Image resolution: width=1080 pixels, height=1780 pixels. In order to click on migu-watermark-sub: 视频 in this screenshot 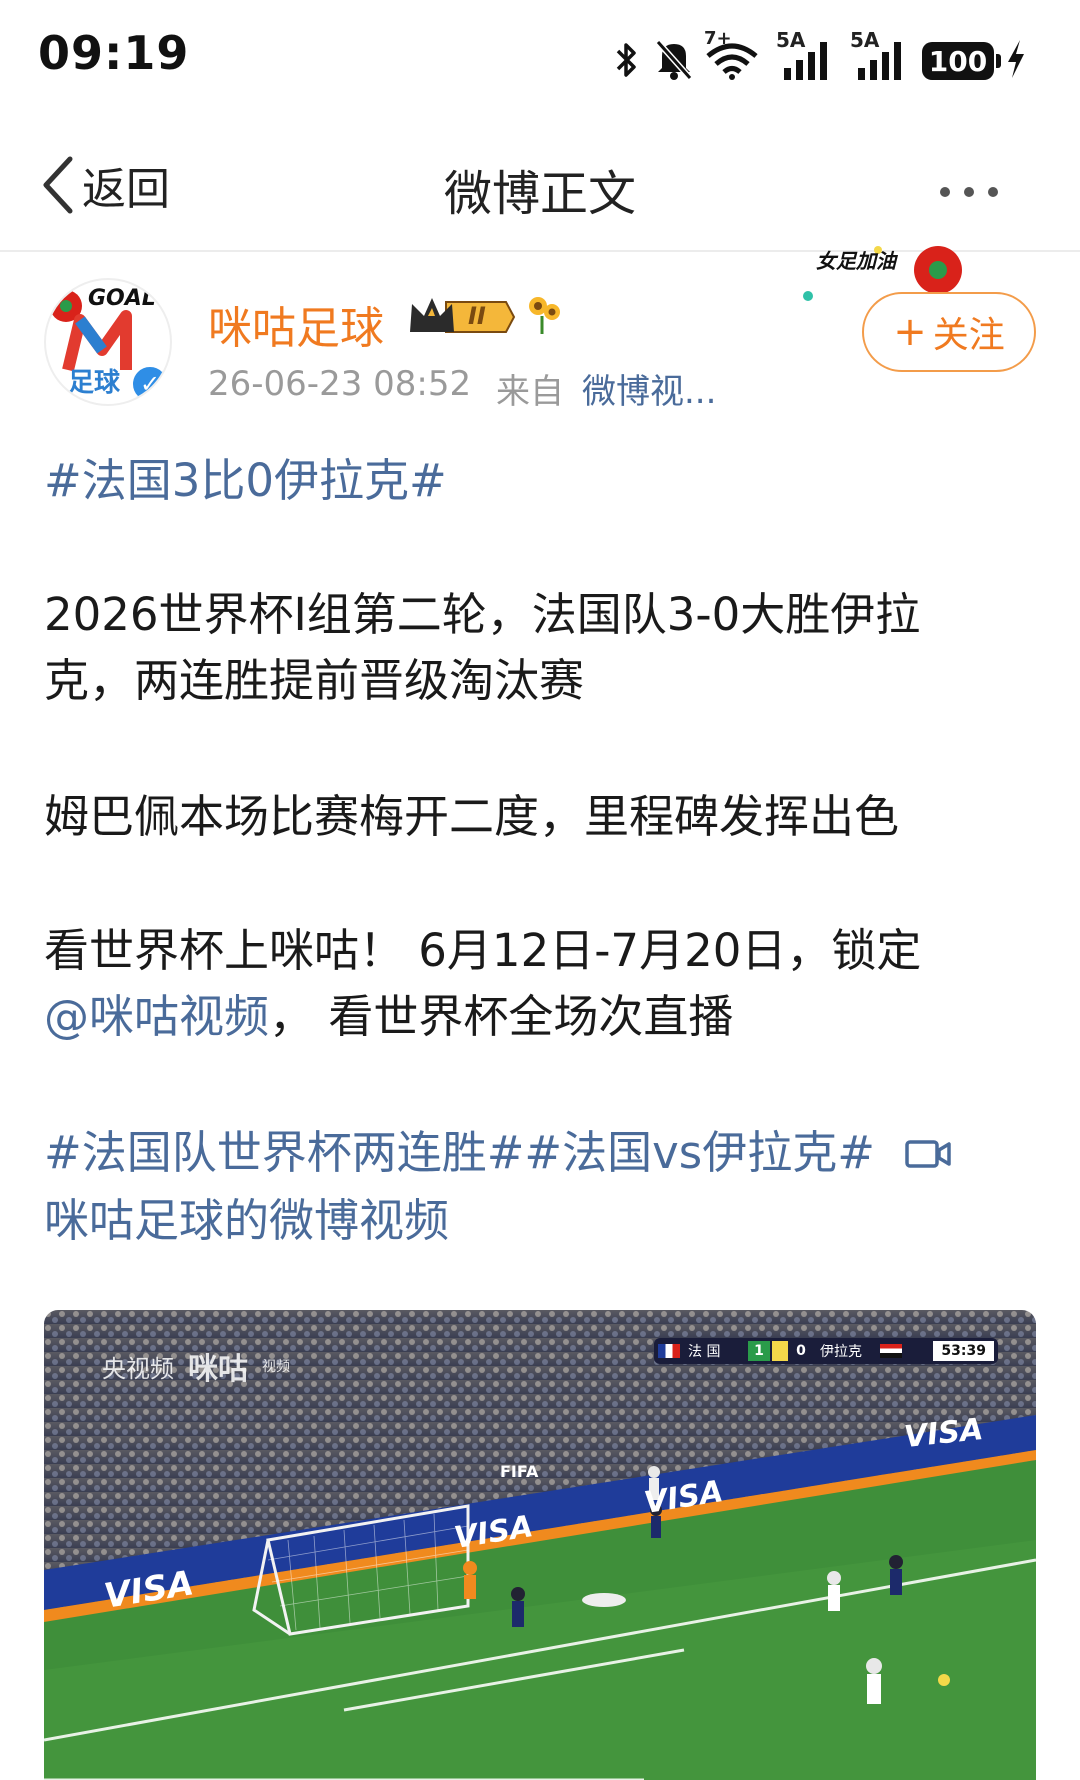, I will do `click(276, 1367)`.